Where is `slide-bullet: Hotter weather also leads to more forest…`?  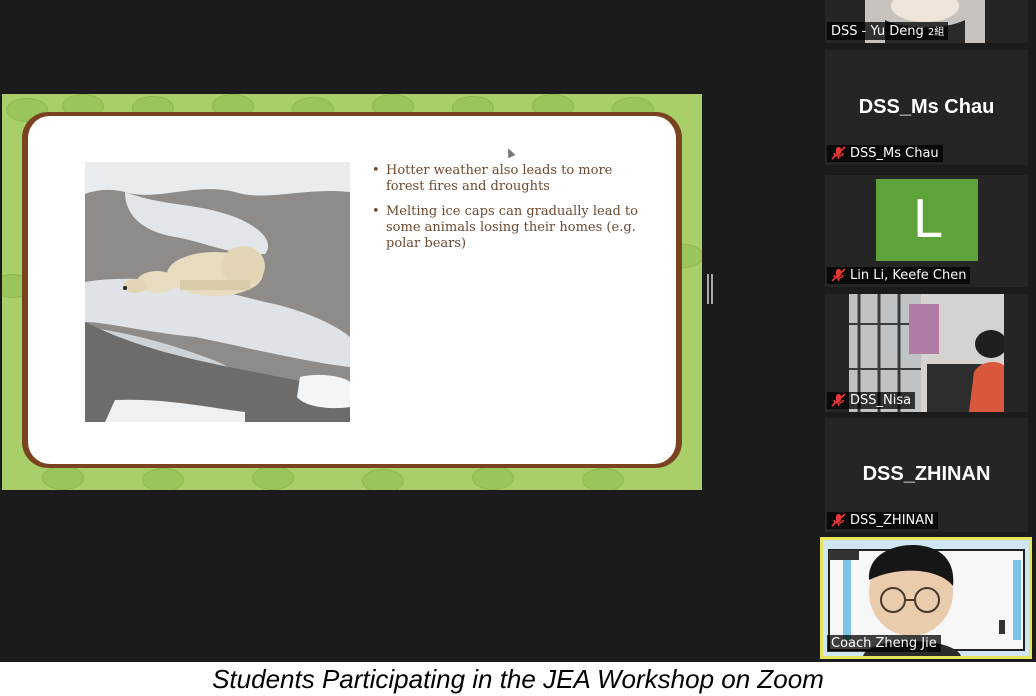 slide-bullet: Hotter weather also leads to more forest… is located at coordinates (505, 179).